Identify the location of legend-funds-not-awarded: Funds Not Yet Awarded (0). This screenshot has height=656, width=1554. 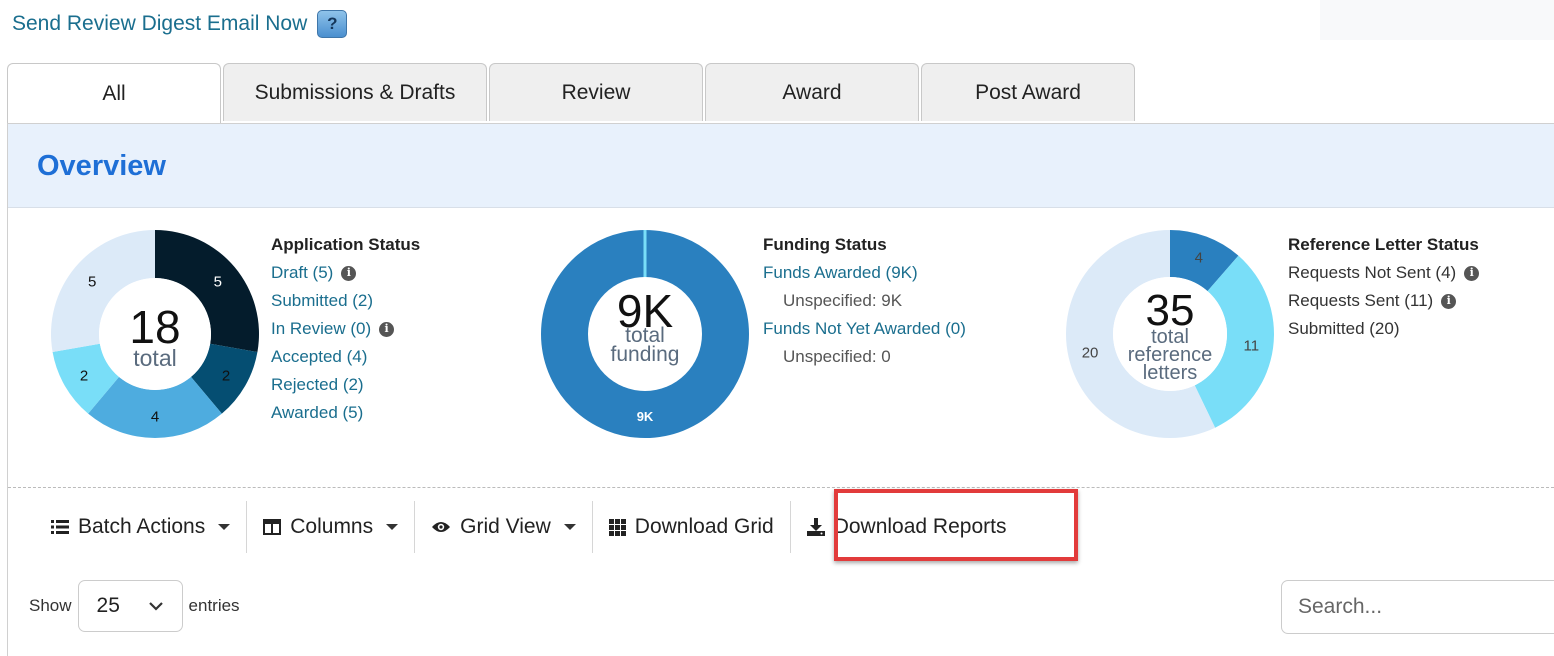
(864, 329).